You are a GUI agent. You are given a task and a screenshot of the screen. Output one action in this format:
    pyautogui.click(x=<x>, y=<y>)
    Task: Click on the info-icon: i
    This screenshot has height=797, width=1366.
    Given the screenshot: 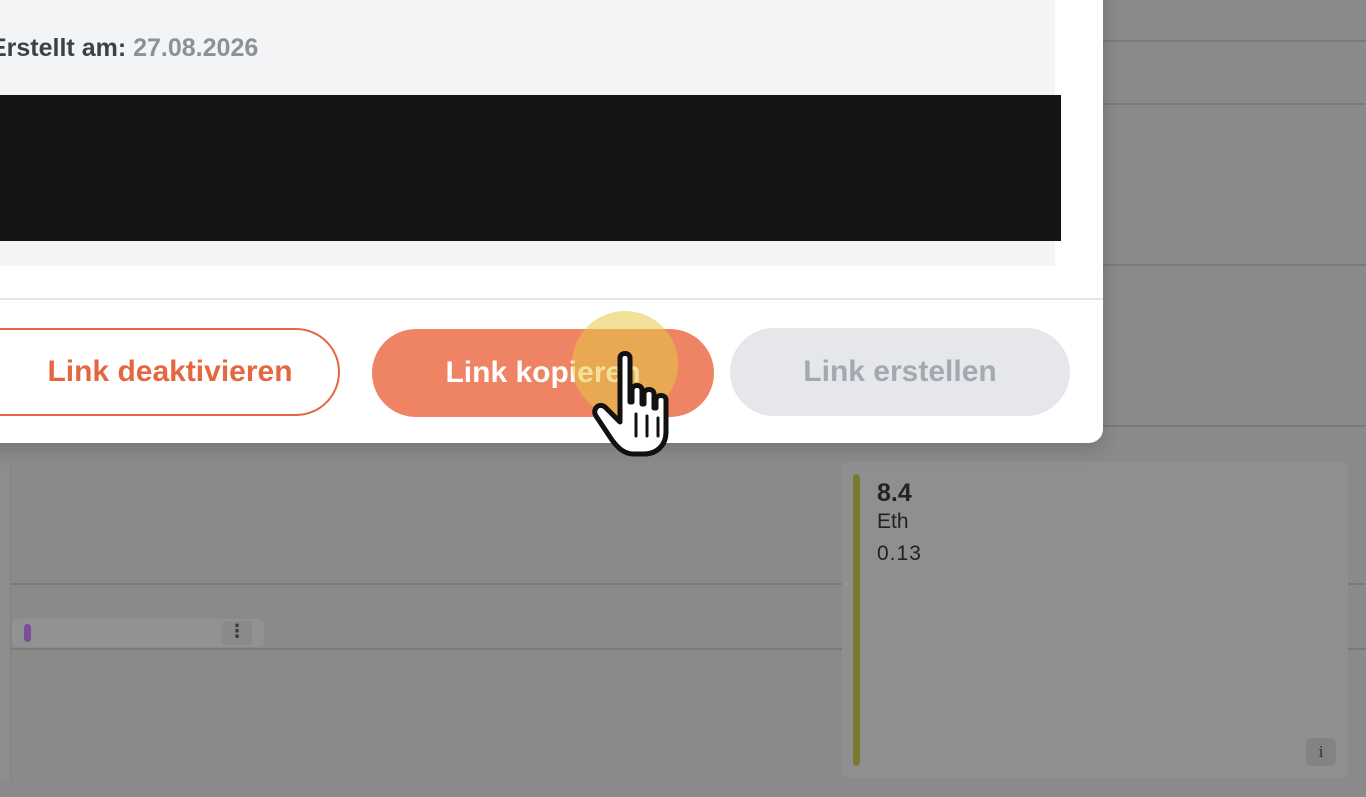 What is the action you would take?
    pyautogui.click(x=1321, y=752)
    